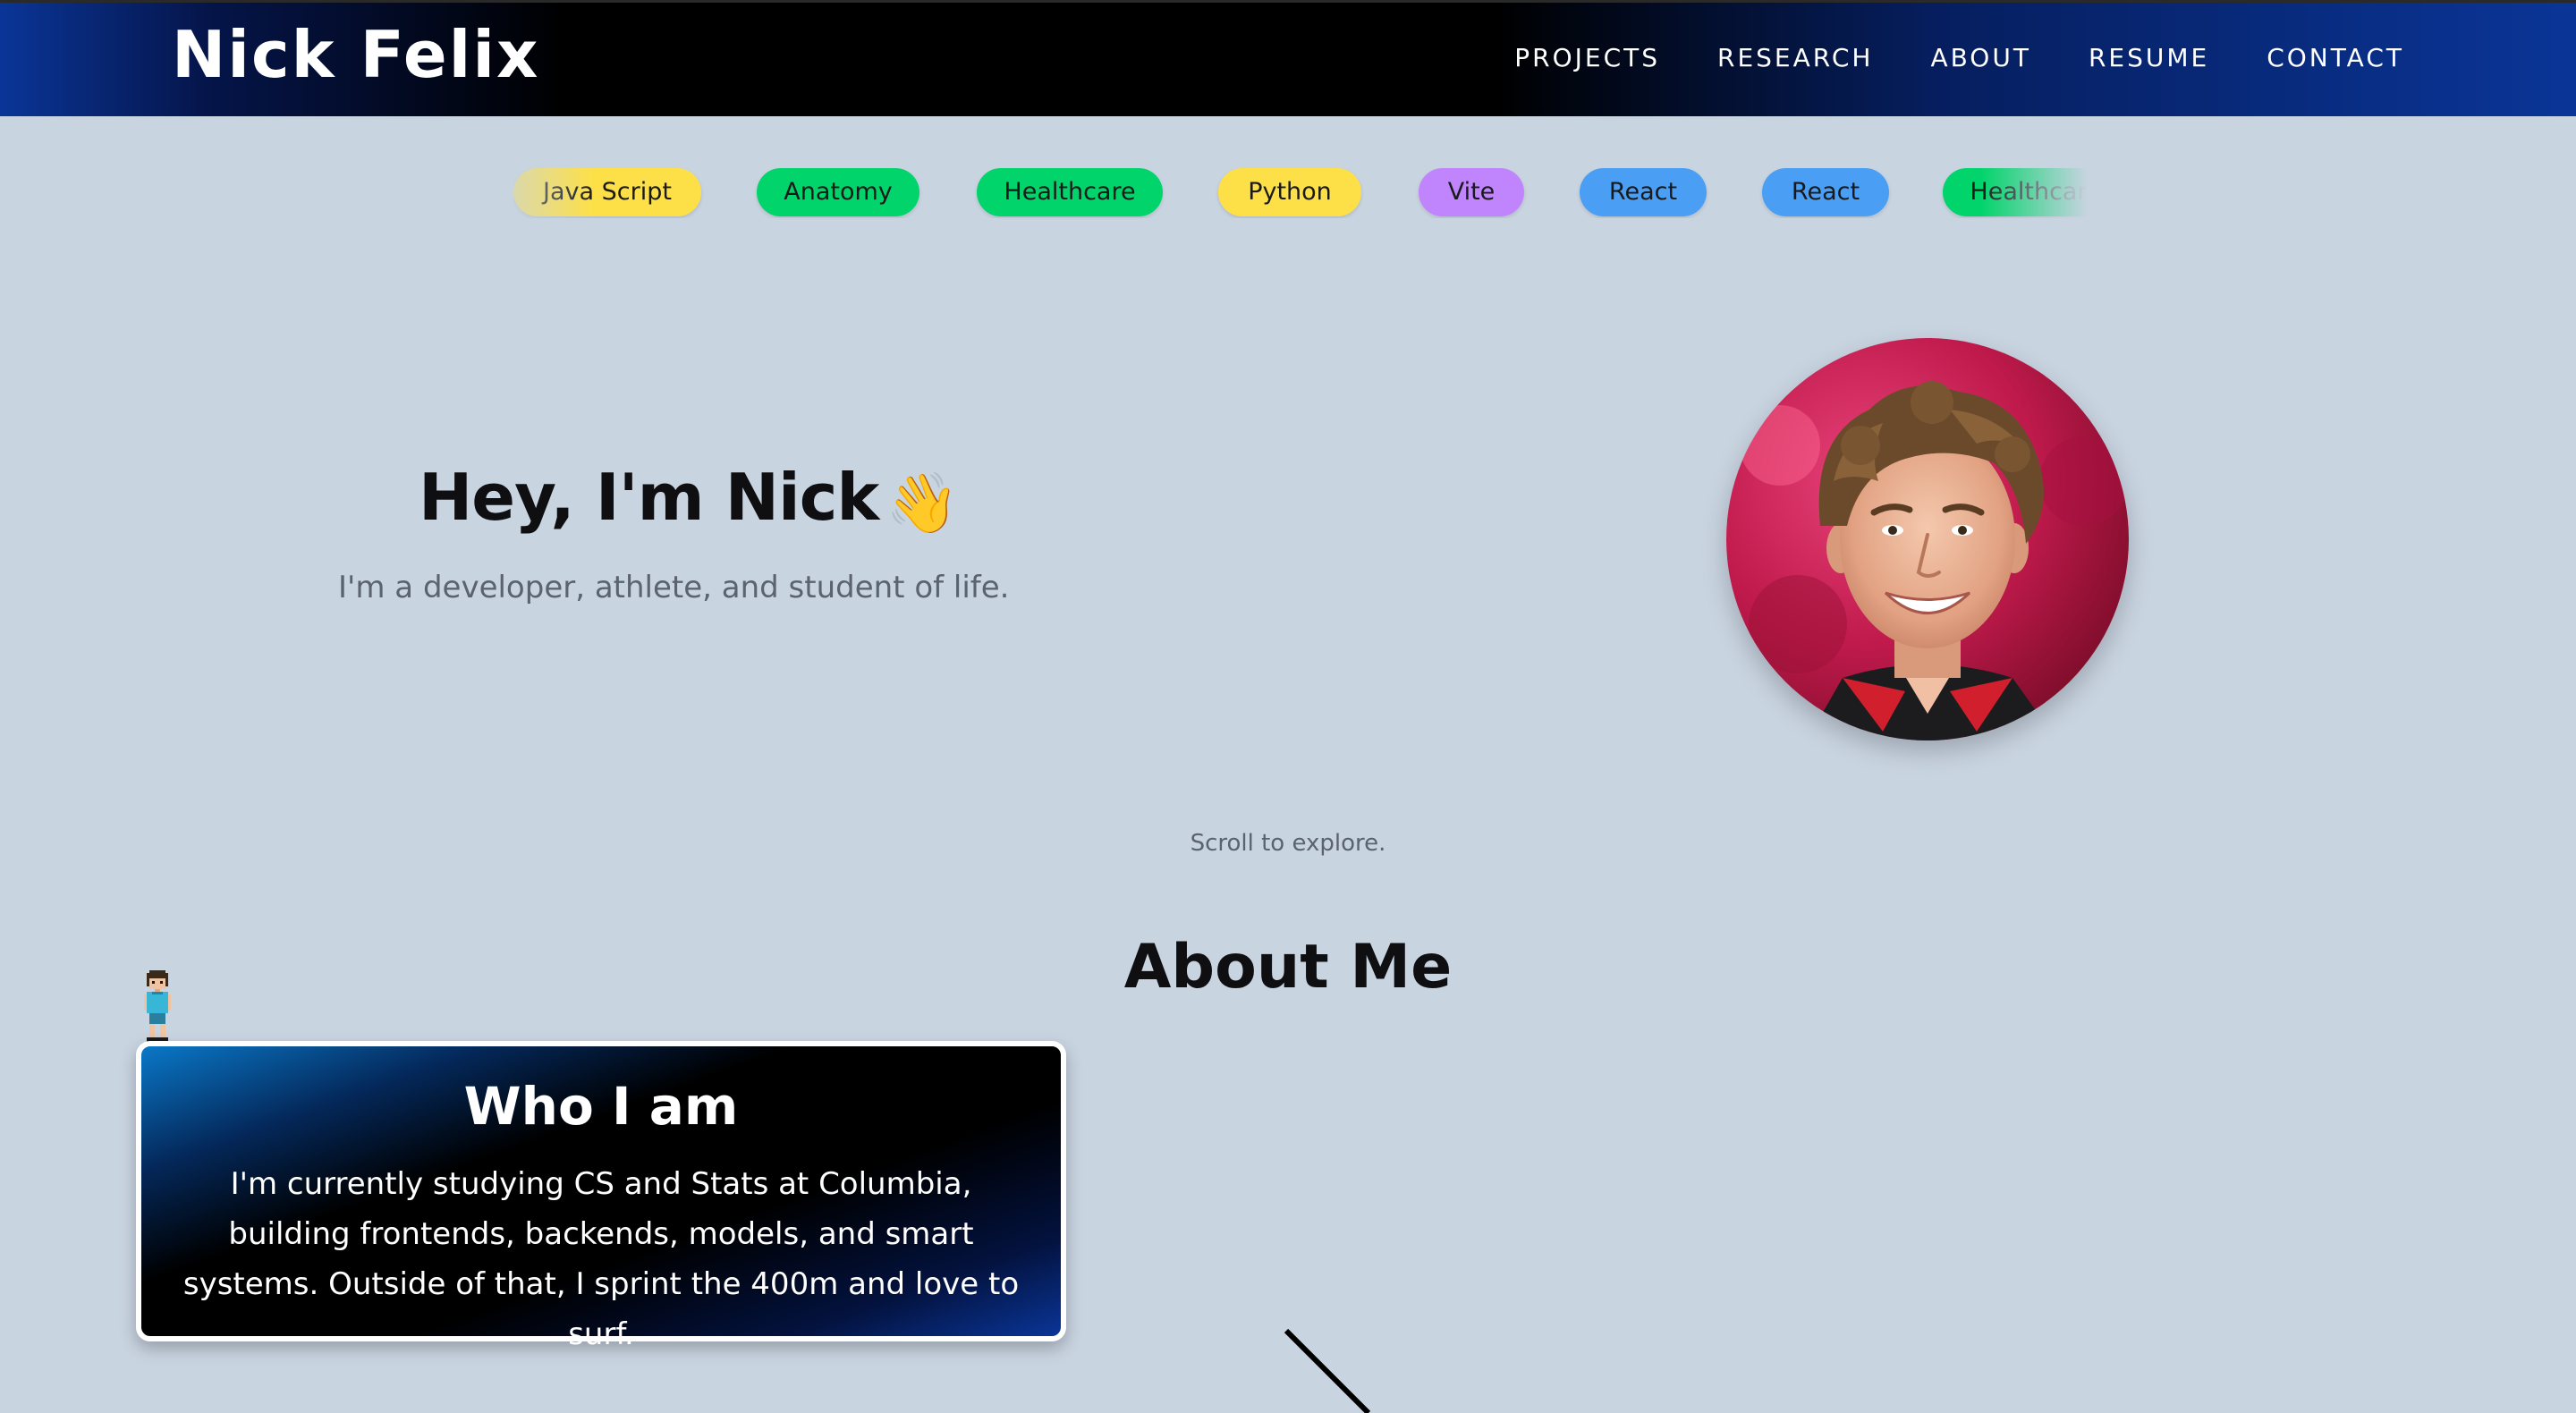 This screenshot has width=2576, height=1413. What do you see at coordinates (1795, 58) in the screenshot?
I see `nav-link-research: RESEARCH` at bounding box center [1795, 58].